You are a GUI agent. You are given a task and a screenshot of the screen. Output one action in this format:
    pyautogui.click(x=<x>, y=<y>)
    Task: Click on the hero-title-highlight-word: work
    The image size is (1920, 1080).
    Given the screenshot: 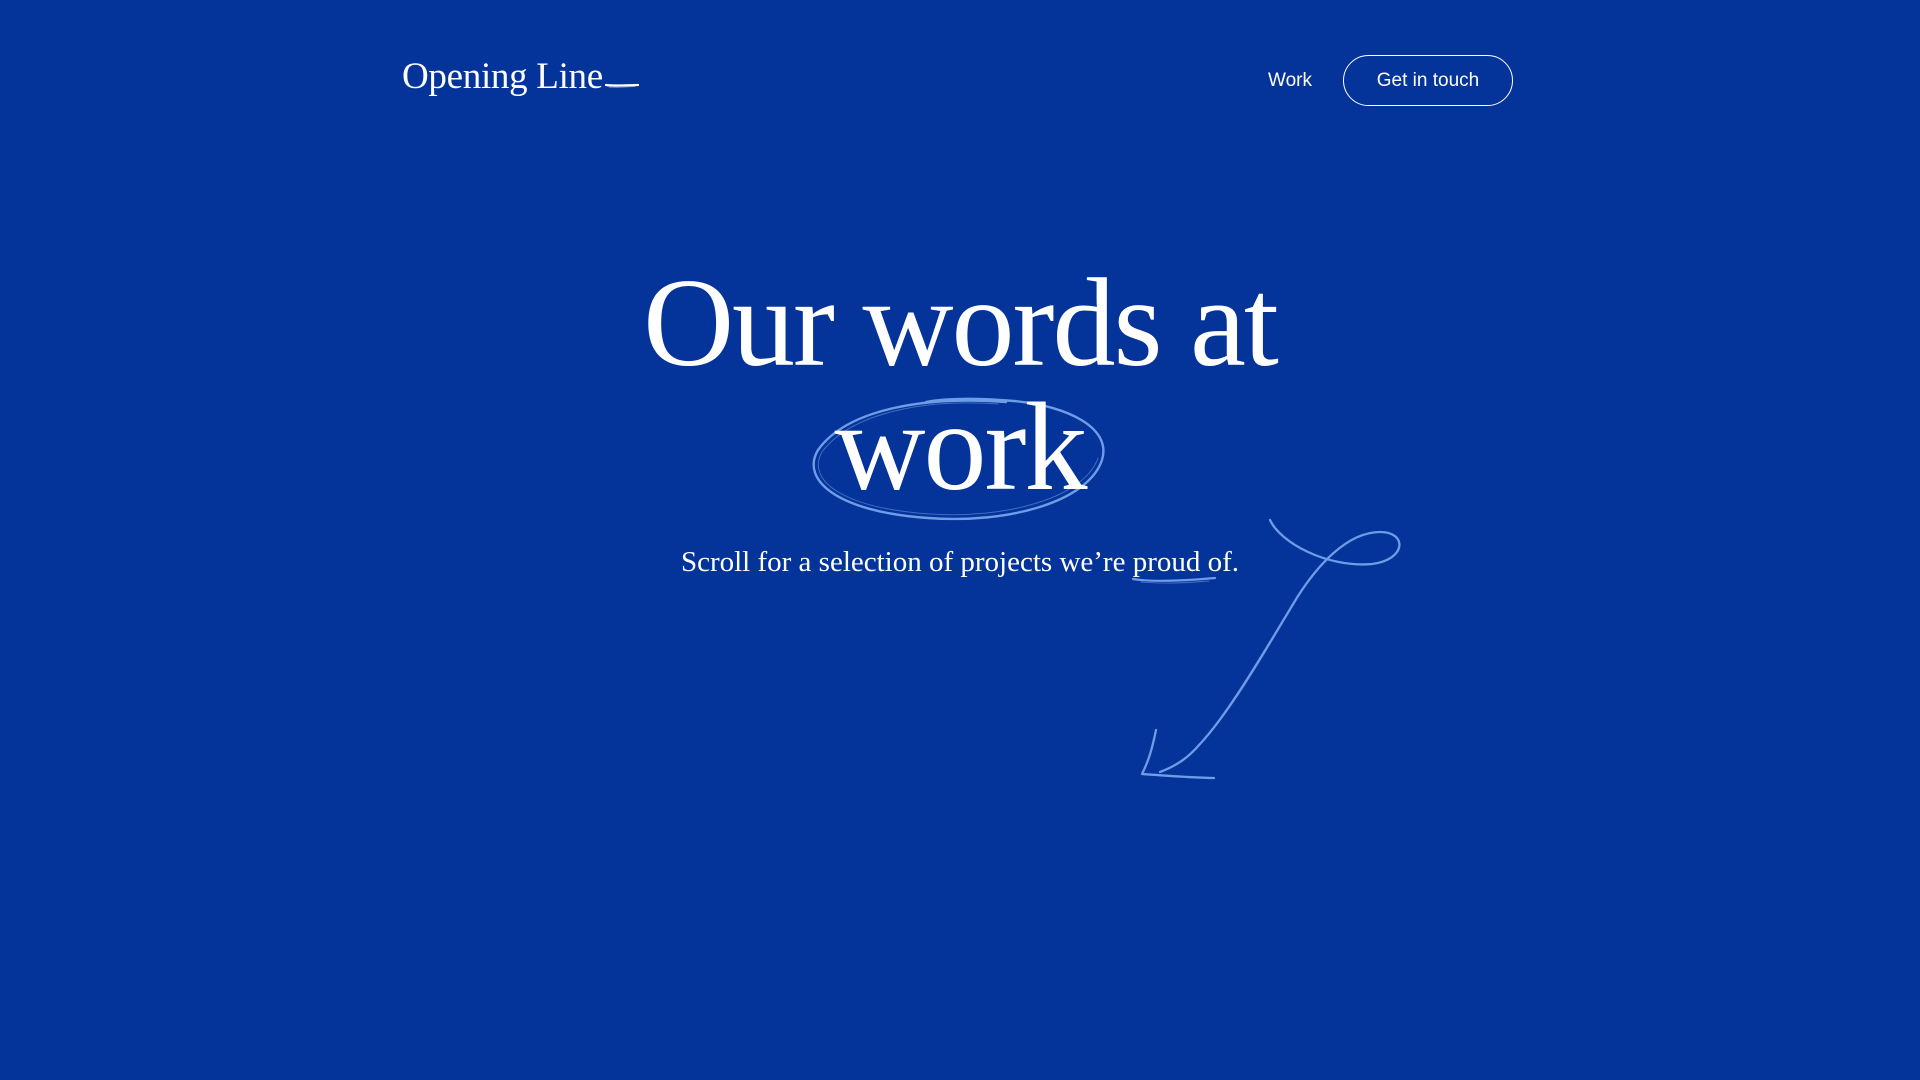 What is the action you would take?
    pyautogui.click(x=961, y=447)
    